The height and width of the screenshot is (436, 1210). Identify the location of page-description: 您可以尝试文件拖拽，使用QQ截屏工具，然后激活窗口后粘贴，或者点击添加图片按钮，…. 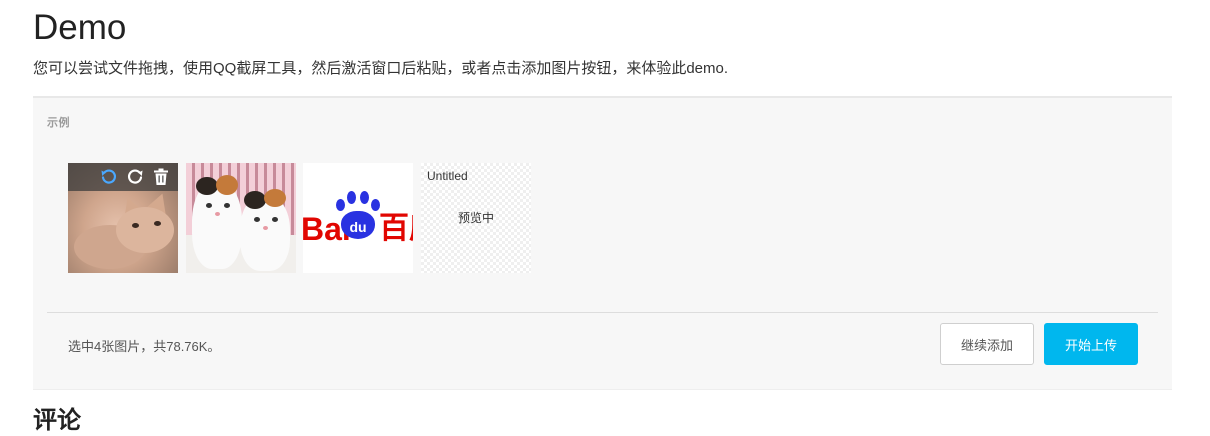
(381, 68).